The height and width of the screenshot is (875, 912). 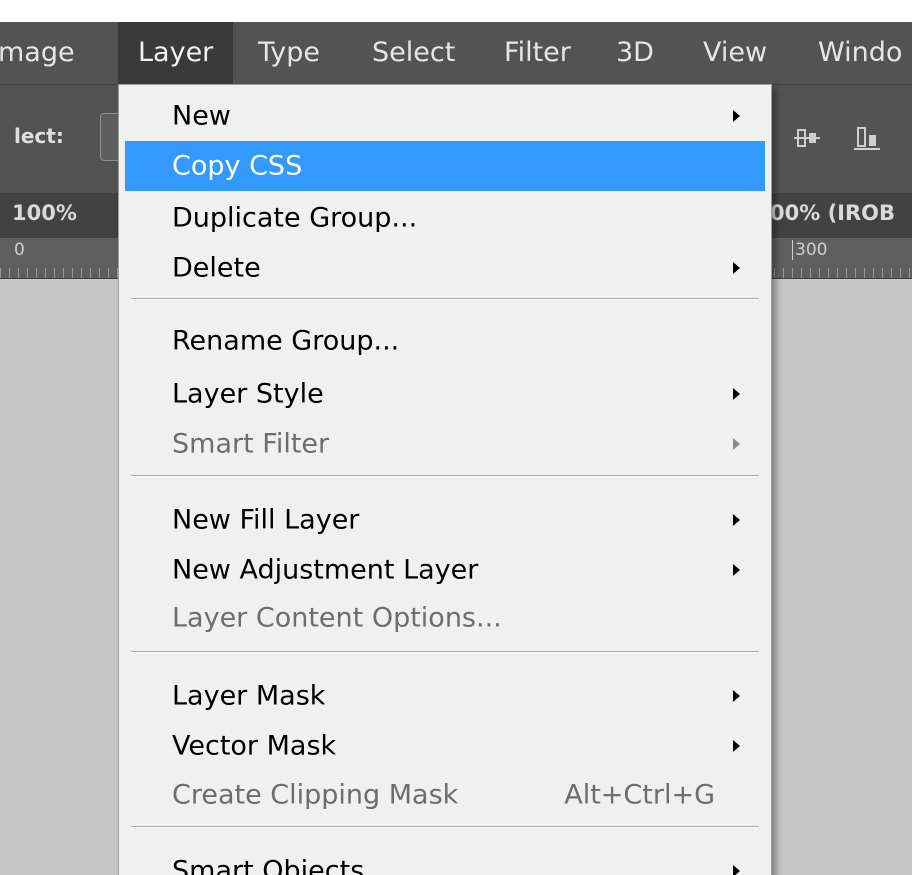 What do you see at coordinates (445, 394) in the screenshot?
I see `menu-item-layer-style: Layer Style` at bounding box center [445, 394].